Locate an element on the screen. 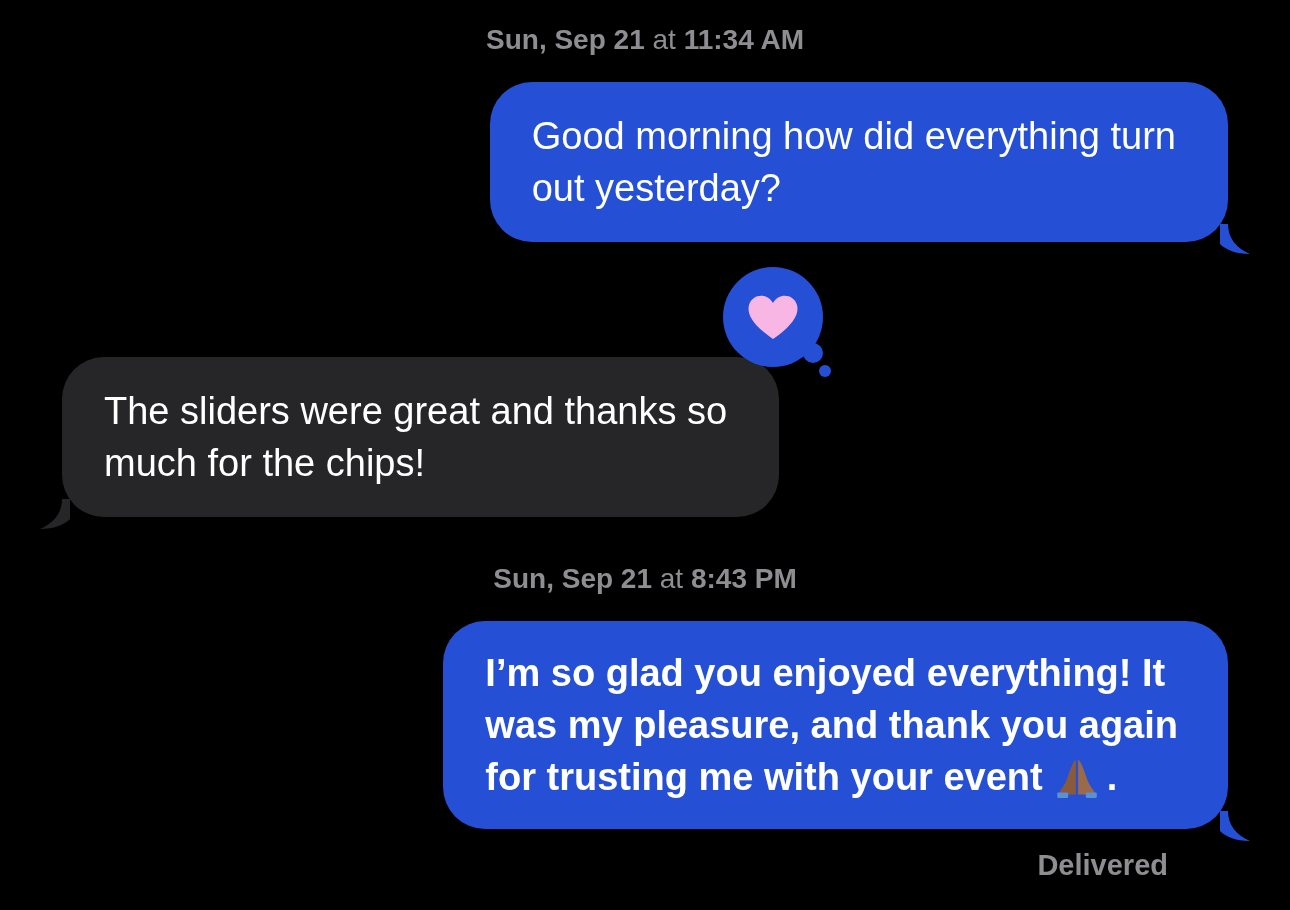  delivery-status: Delivered is located at coordinates (1102, 865).